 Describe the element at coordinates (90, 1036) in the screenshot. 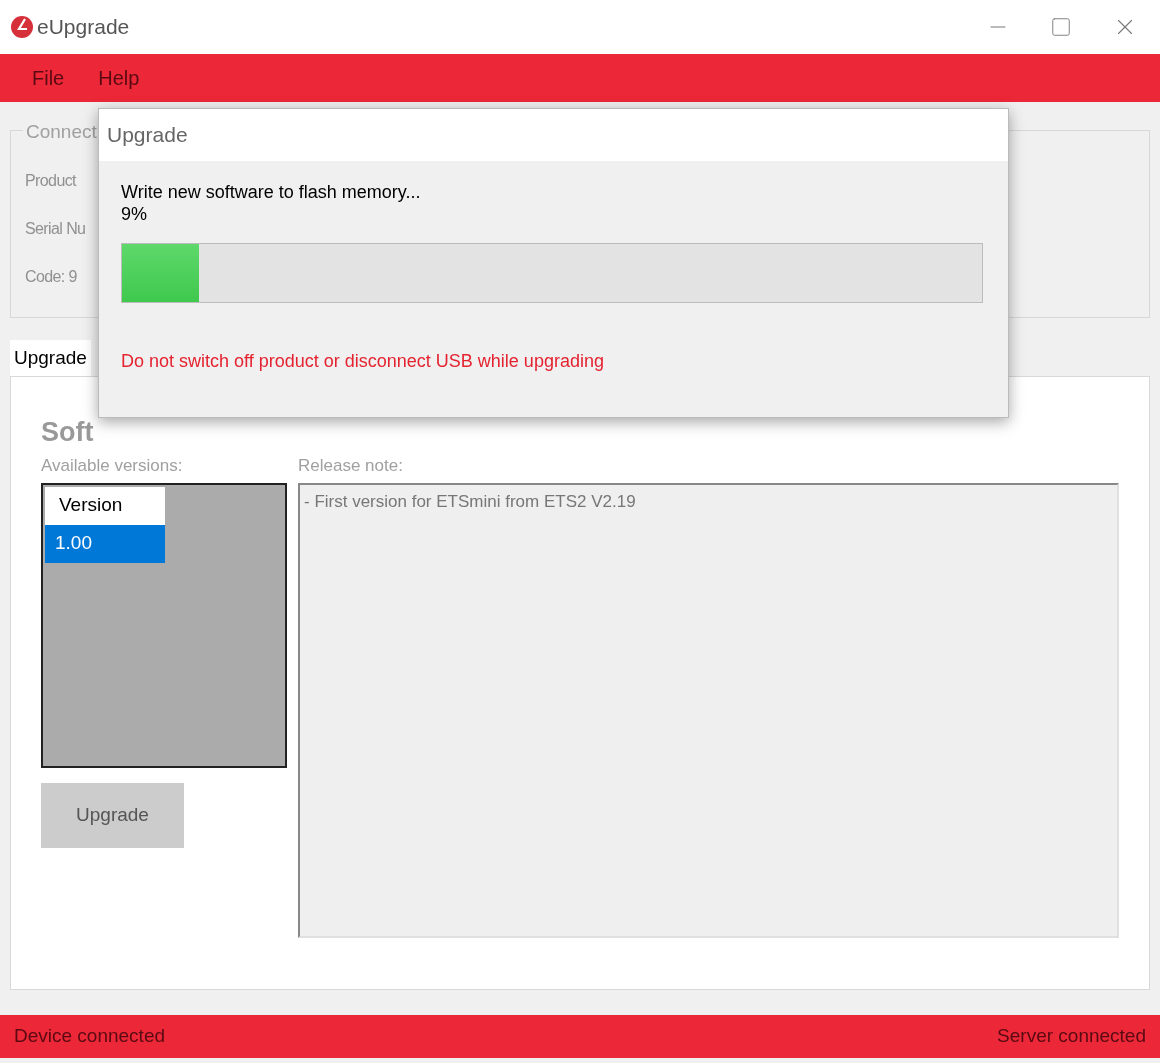

I see `status-text: Device connected` at that location.